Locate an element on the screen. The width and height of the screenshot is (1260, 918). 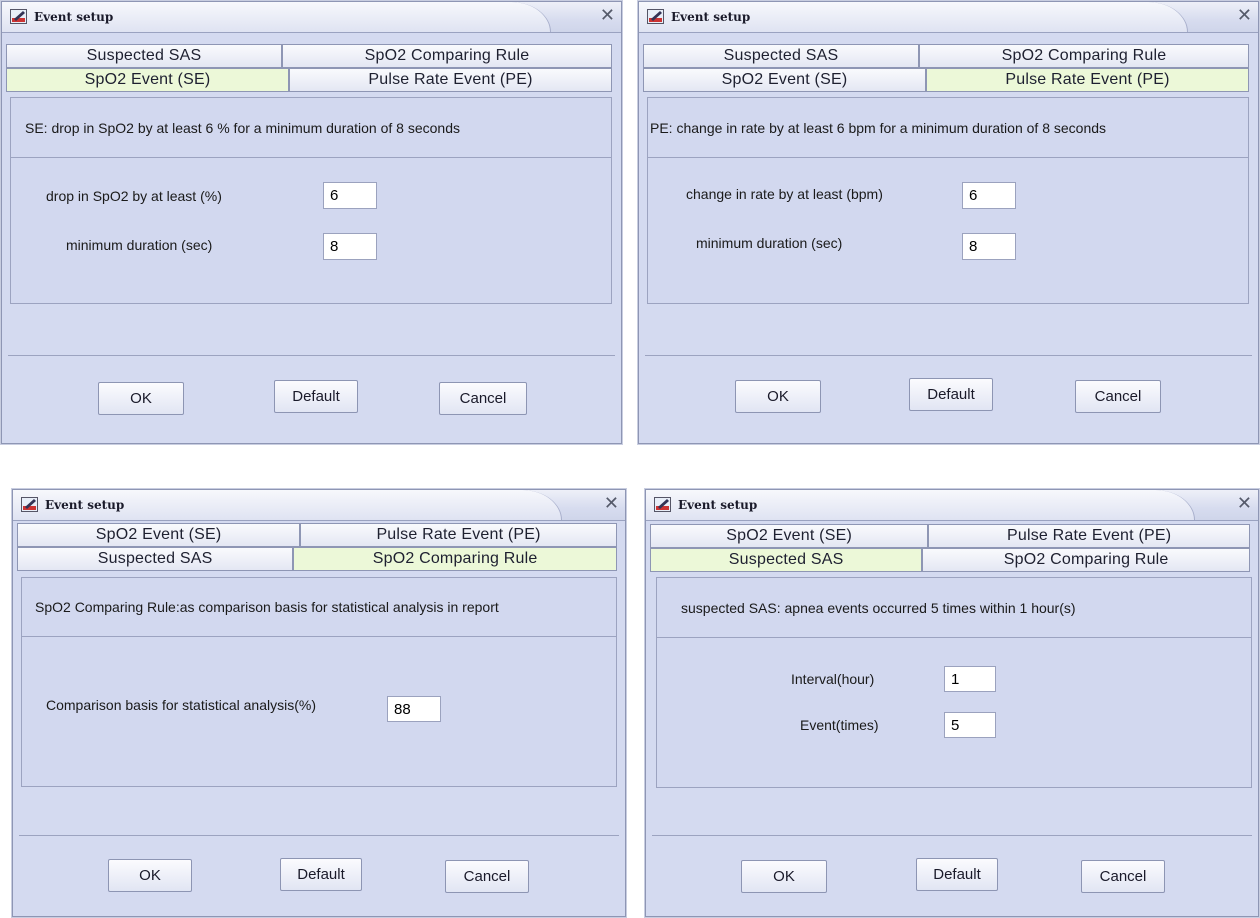
interval-hour-input: 1 is located at coordinates (970, 679).